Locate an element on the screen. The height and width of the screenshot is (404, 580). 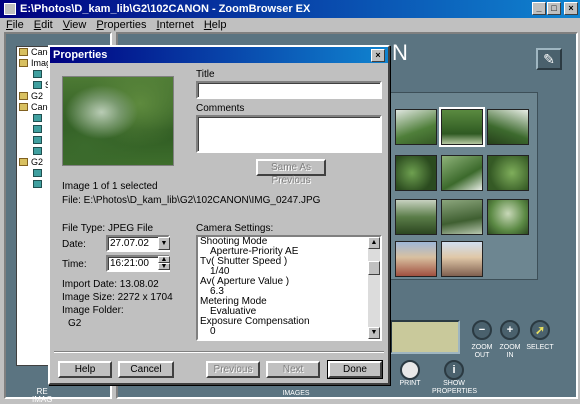
same-as-previous-button: Same As Previous is located at coordinates (291, 172).